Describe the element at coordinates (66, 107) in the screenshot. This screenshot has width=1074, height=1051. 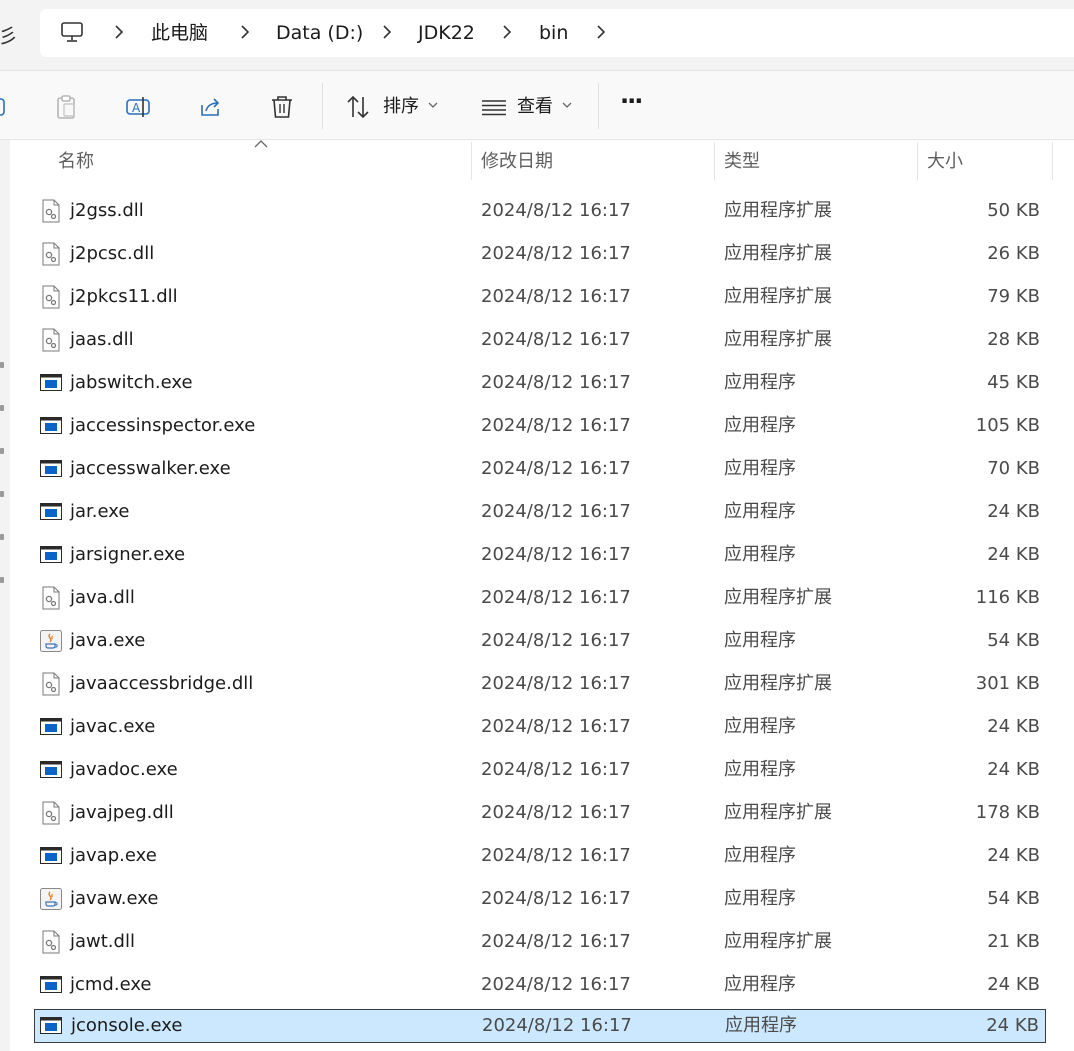
I see `paste-icon` at that location.